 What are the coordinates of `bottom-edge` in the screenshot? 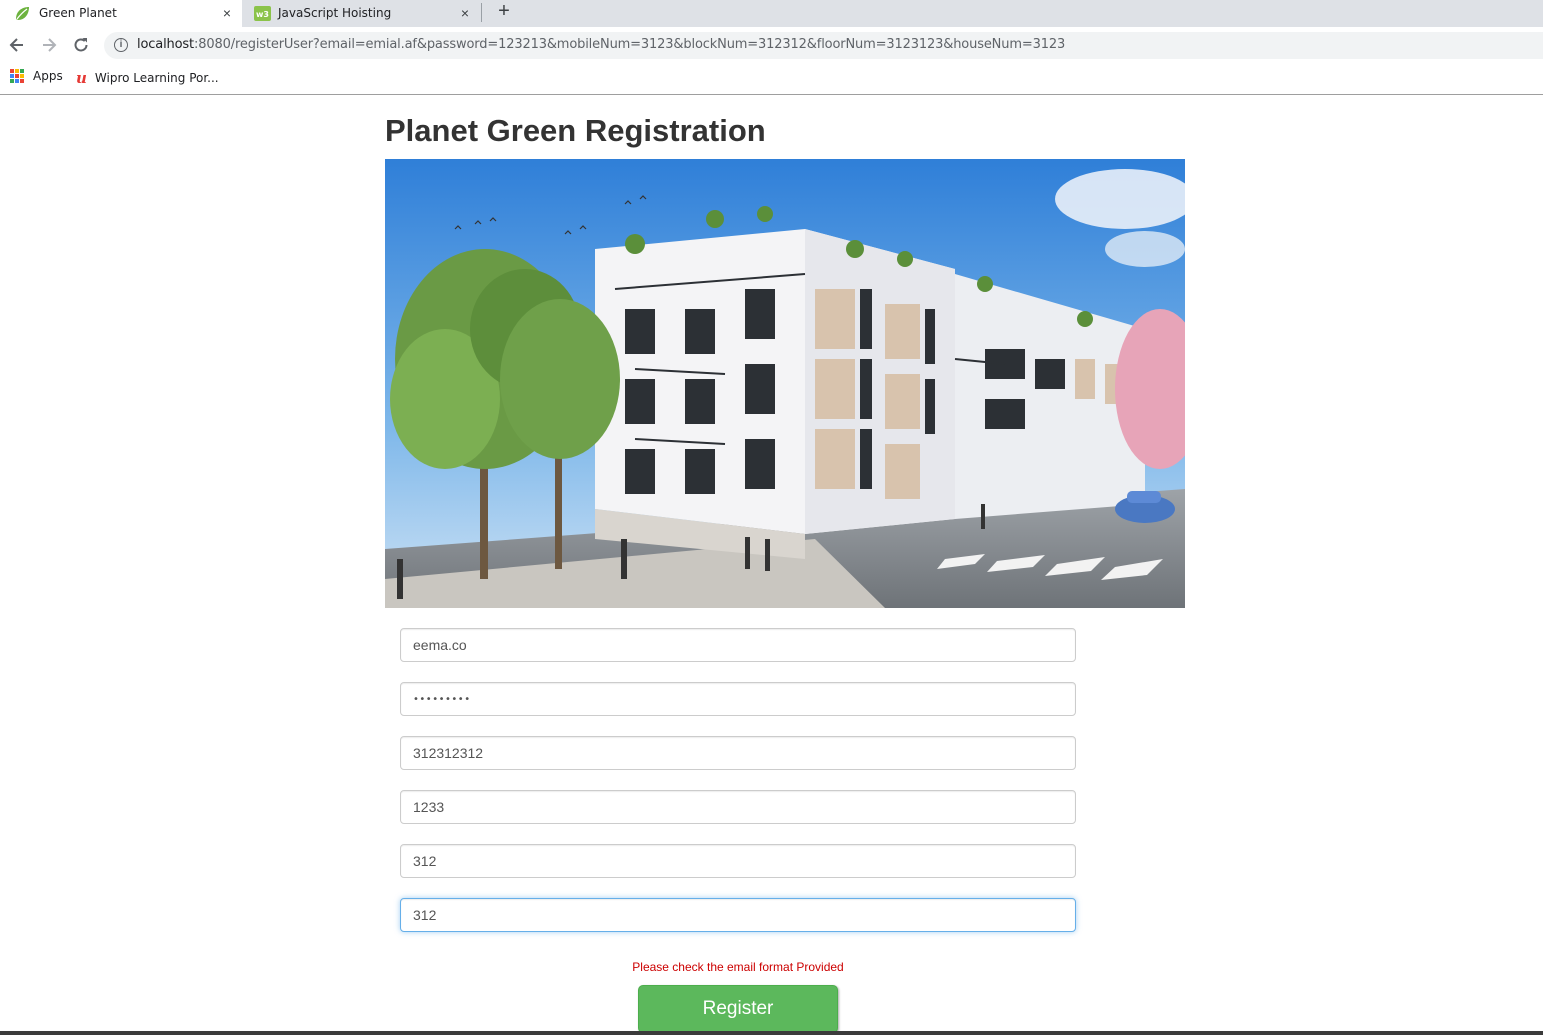 It's located at (771, 1033).